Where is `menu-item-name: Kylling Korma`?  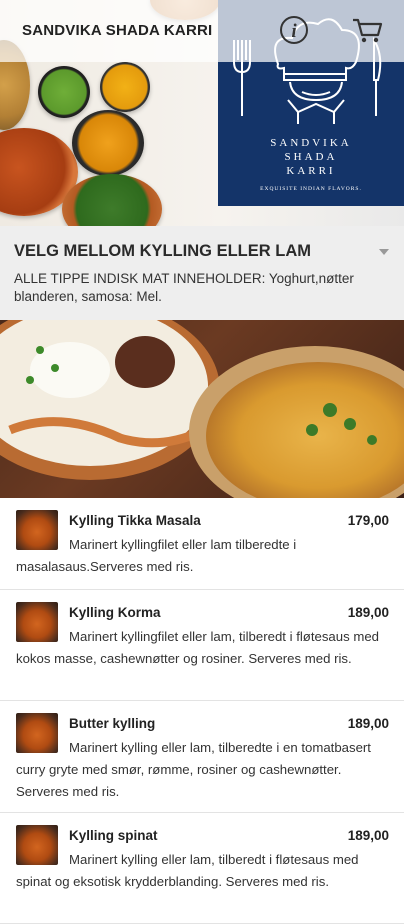
menu-item-name: Kylling Korma is located at coordinates (115, 612).